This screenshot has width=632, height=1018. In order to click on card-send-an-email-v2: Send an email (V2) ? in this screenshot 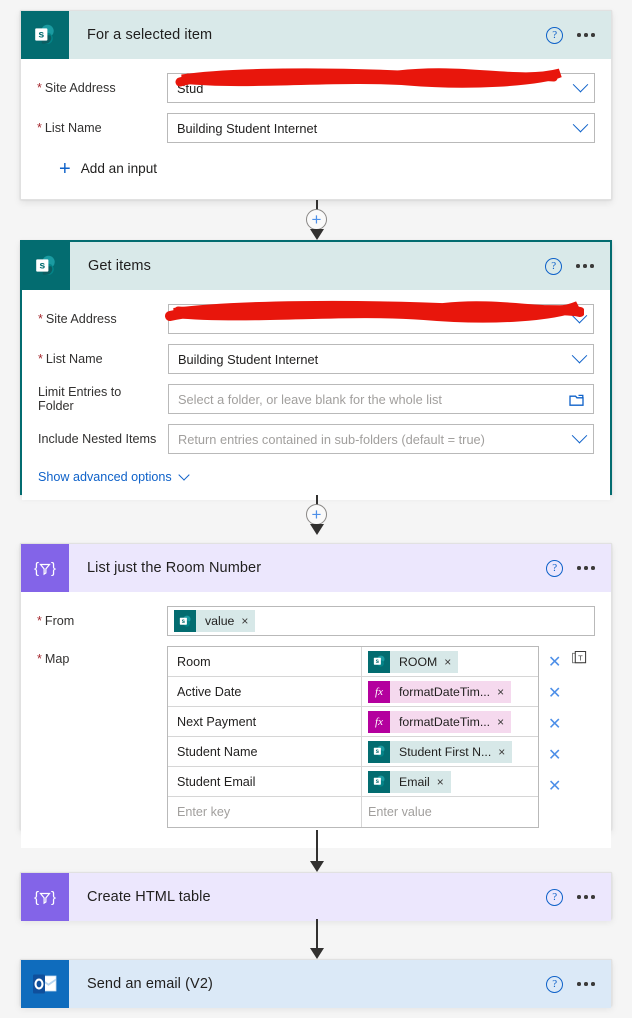, I will do `click(316, 983)`.